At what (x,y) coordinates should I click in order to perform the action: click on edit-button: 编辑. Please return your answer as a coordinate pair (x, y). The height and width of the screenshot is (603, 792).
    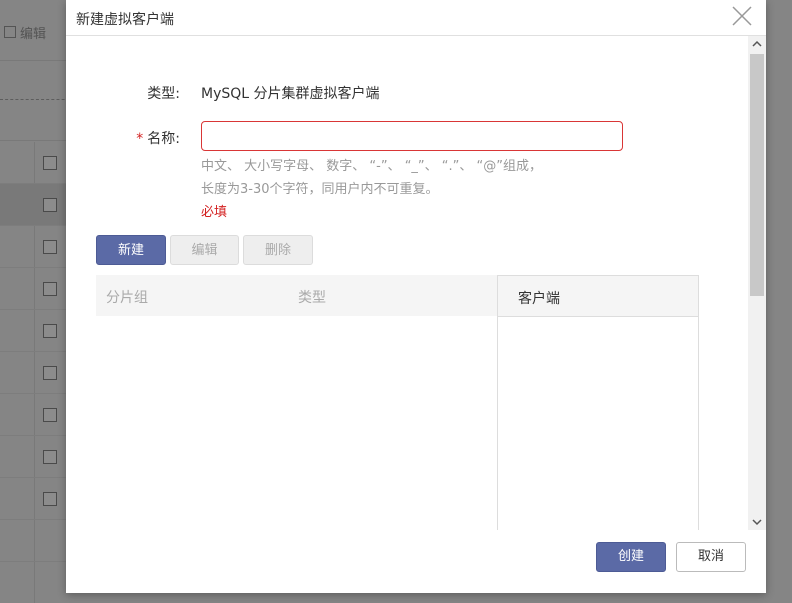
    Looking at the image, I should click on (204, 250).